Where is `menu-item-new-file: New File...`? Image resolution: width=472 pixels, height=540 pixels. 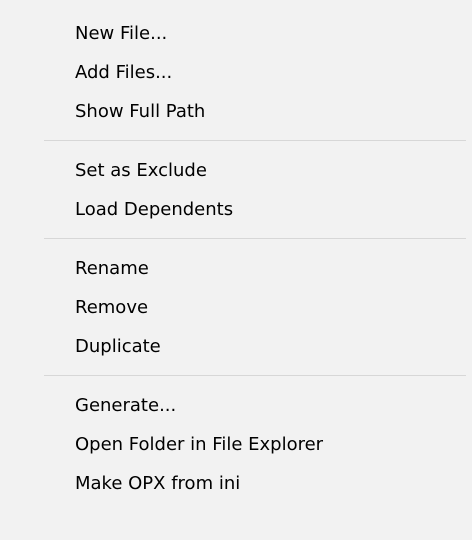 menu-item-new-file: New File... is located at coordinates (236, 33).